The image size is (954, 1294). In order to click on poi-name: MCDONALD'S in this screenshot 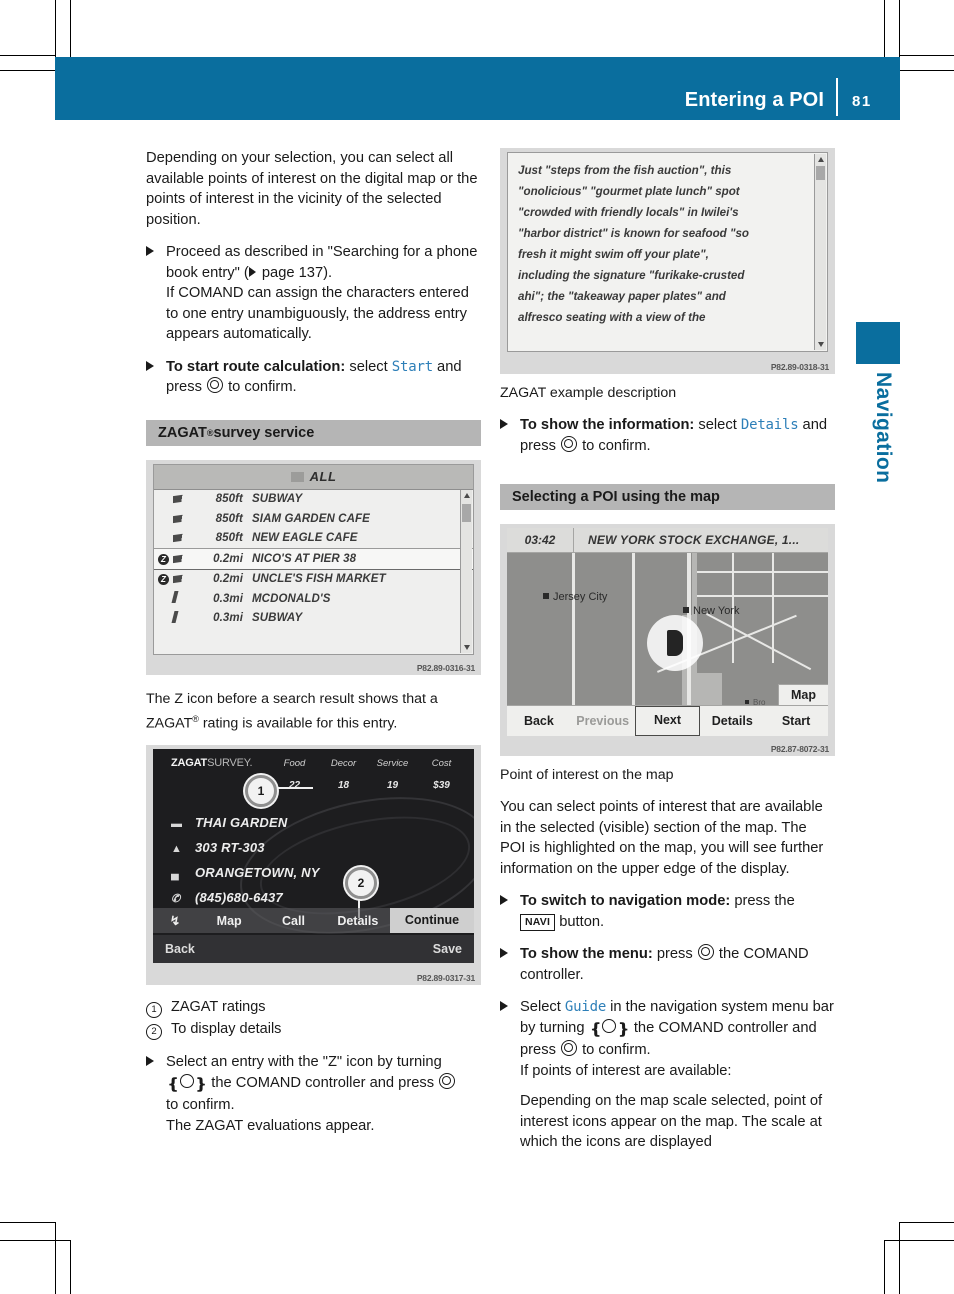, I will do `click(291, 598)`.